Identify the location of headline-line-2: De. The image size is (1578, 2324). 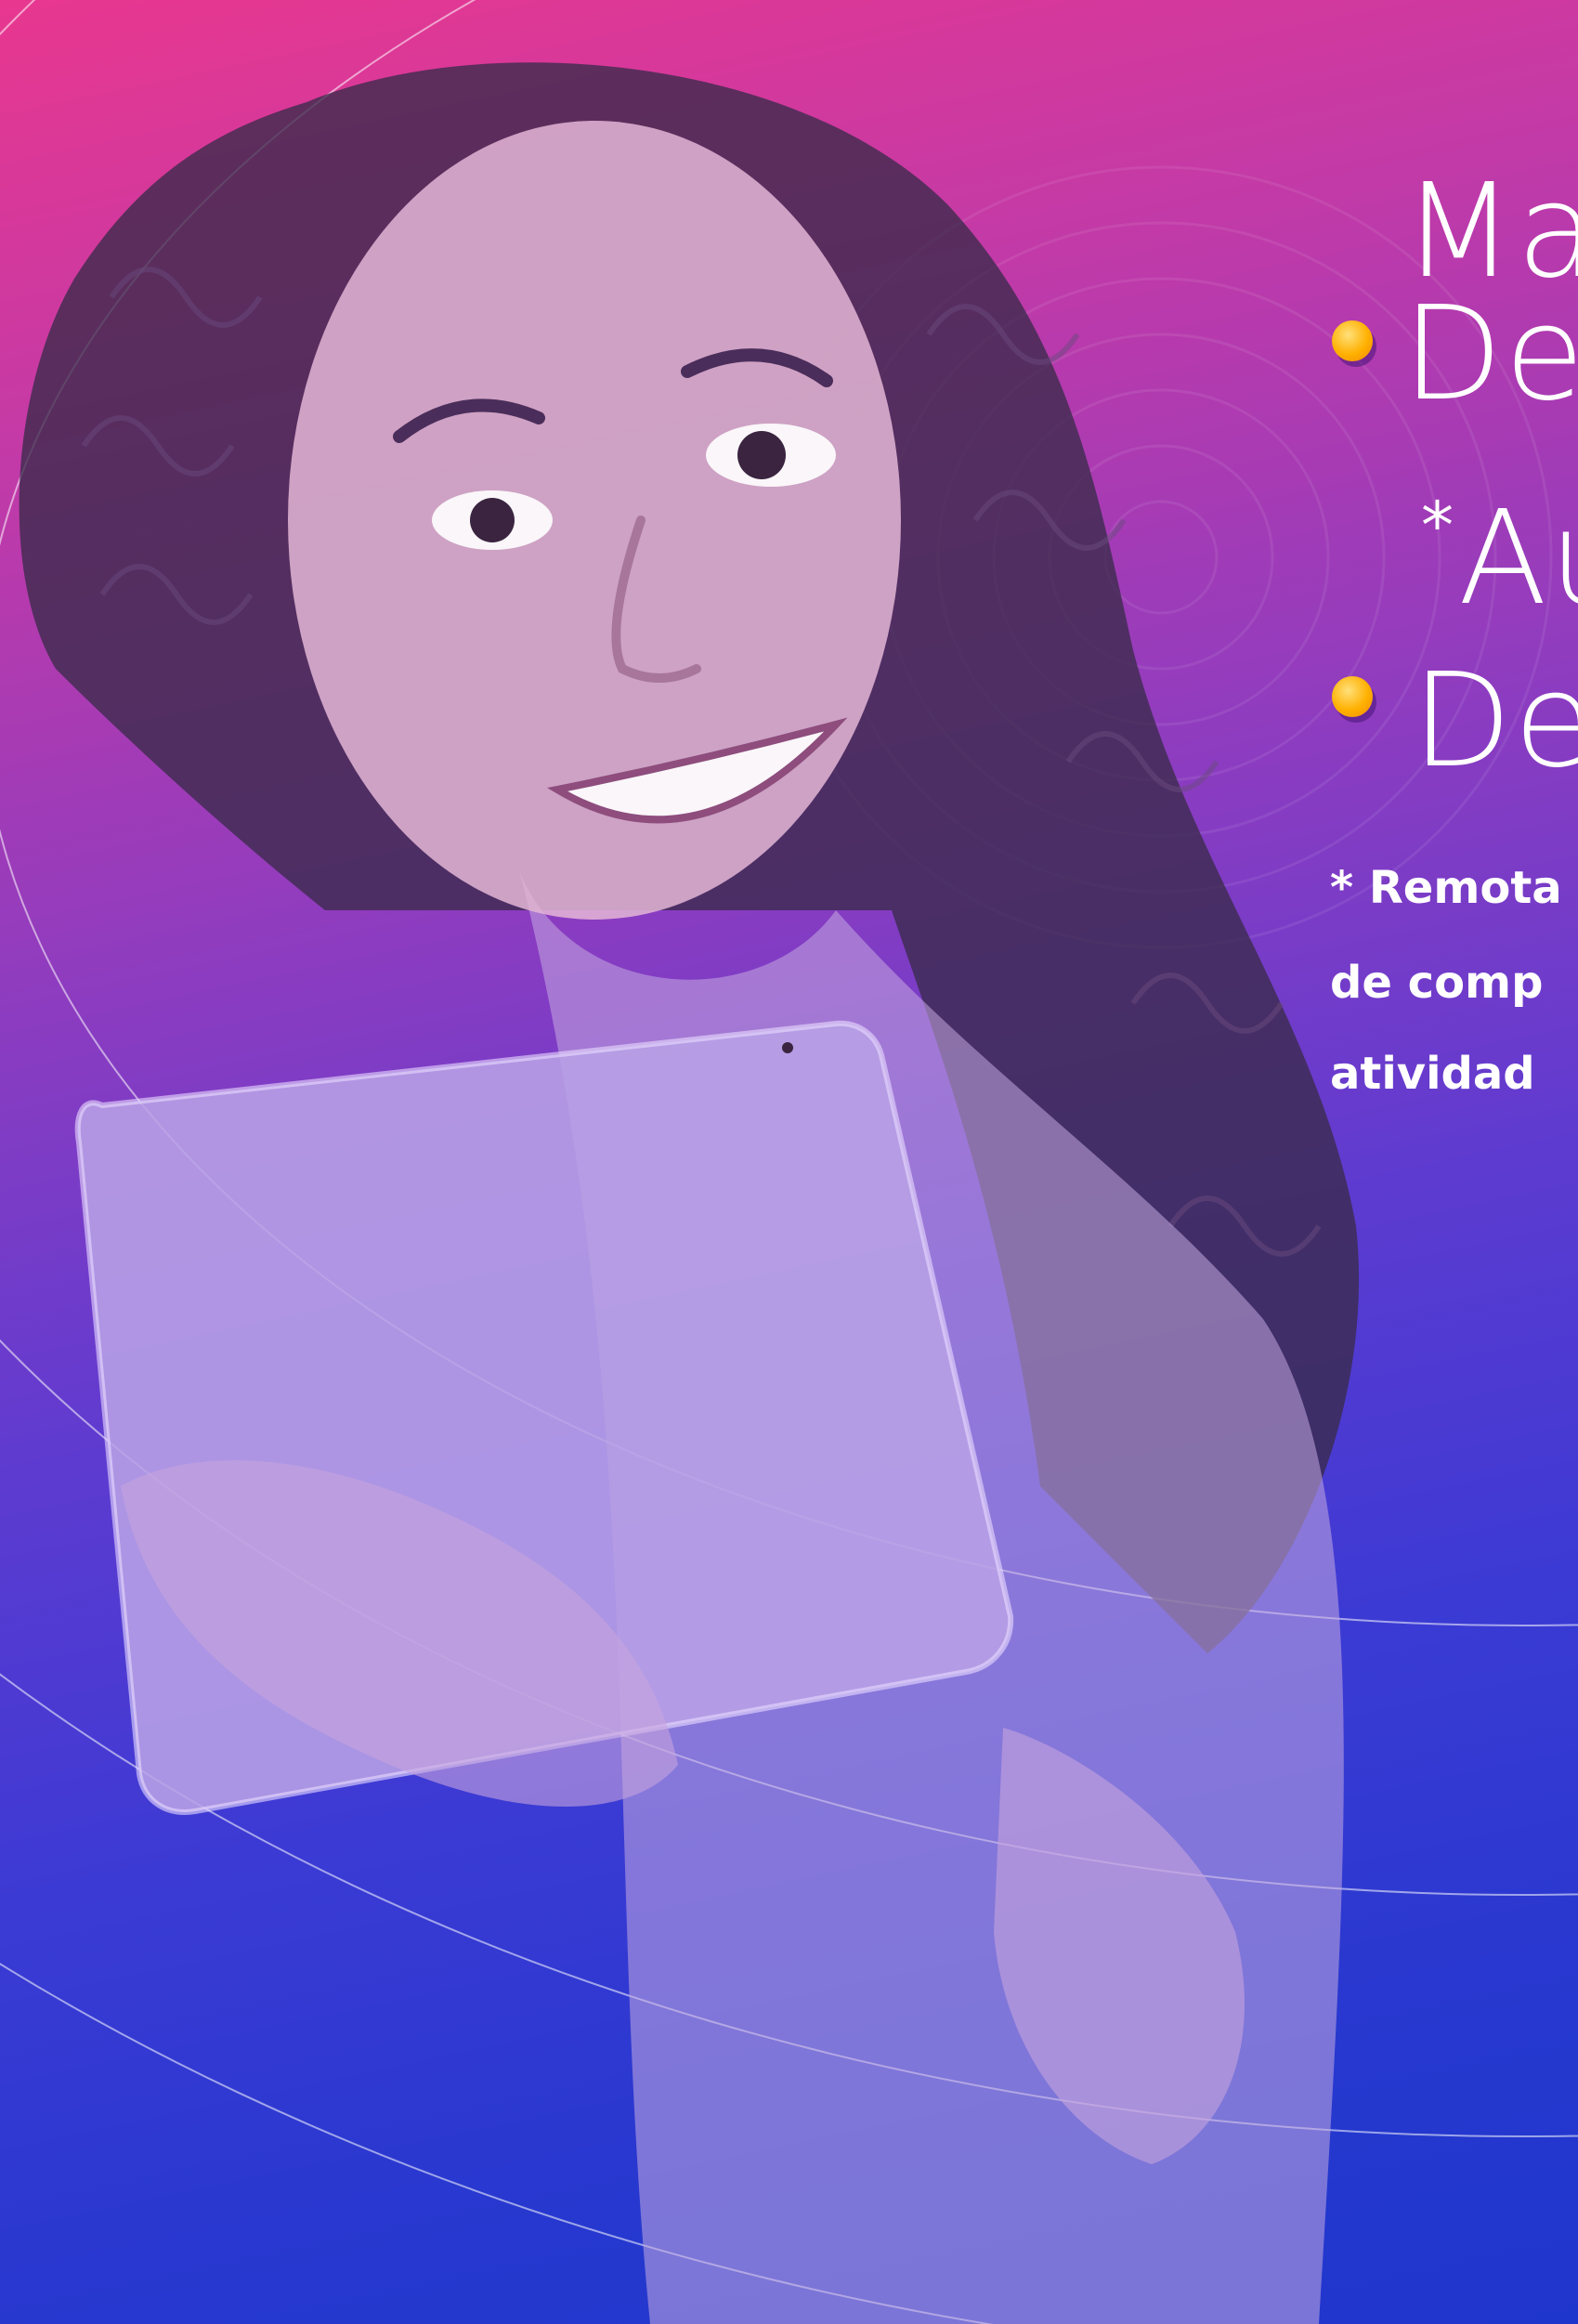
(1490, 354).